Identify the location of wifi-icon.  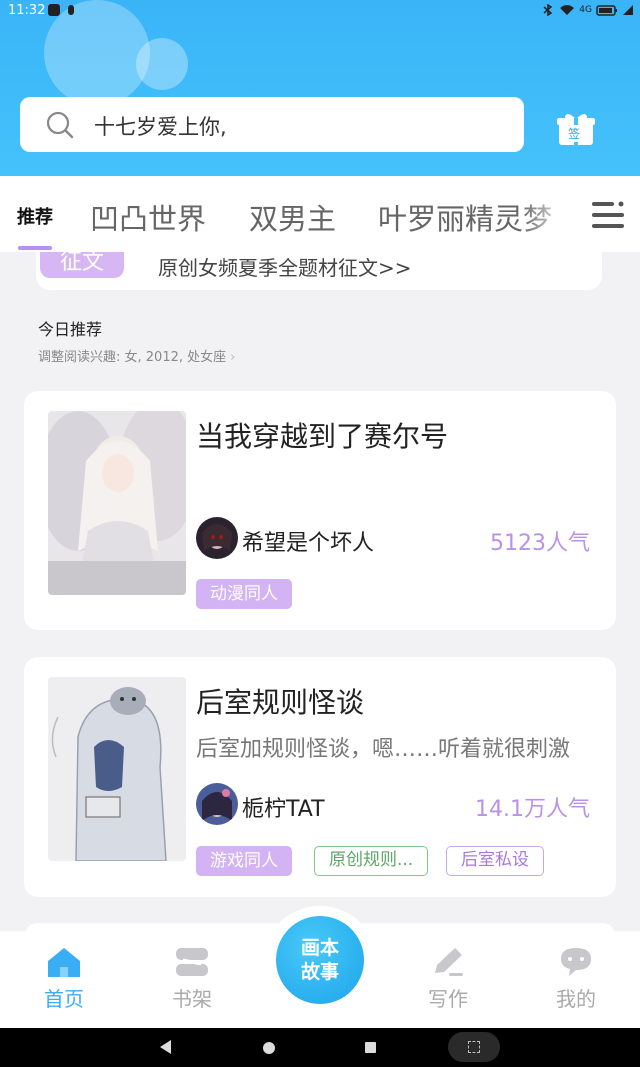
(567, 10).